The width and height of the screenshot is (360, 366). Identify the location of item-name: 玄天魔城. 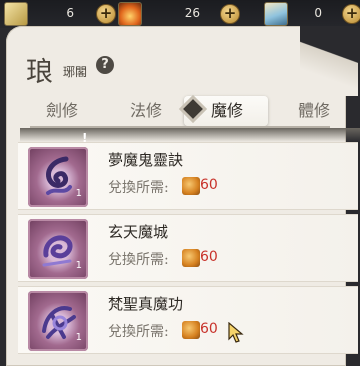
(138, 232).